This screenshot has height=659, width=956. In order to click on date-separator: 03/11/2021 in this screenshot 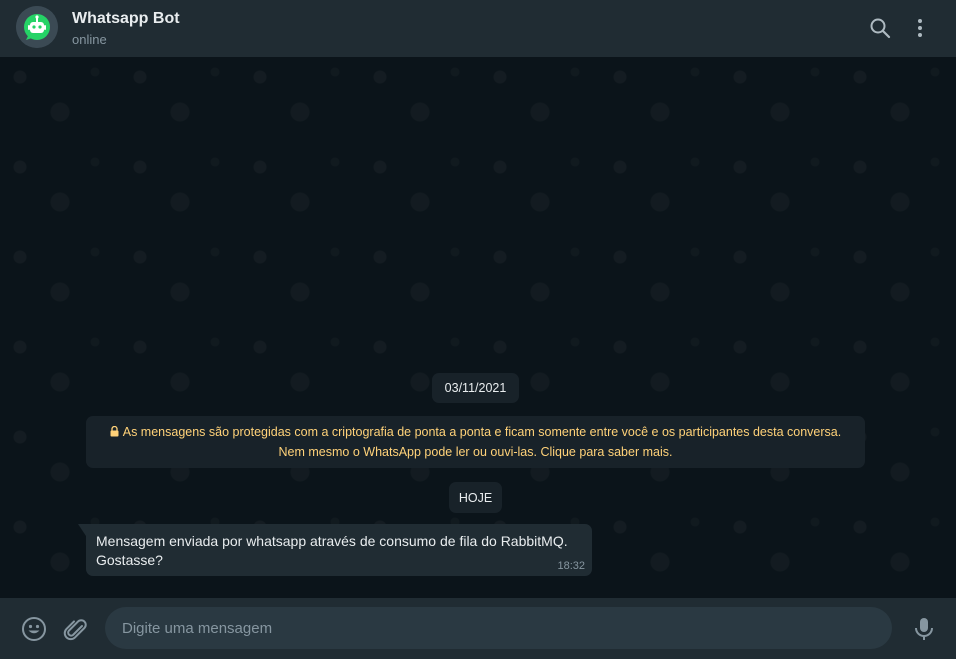, I will do `click(475, 388)`.